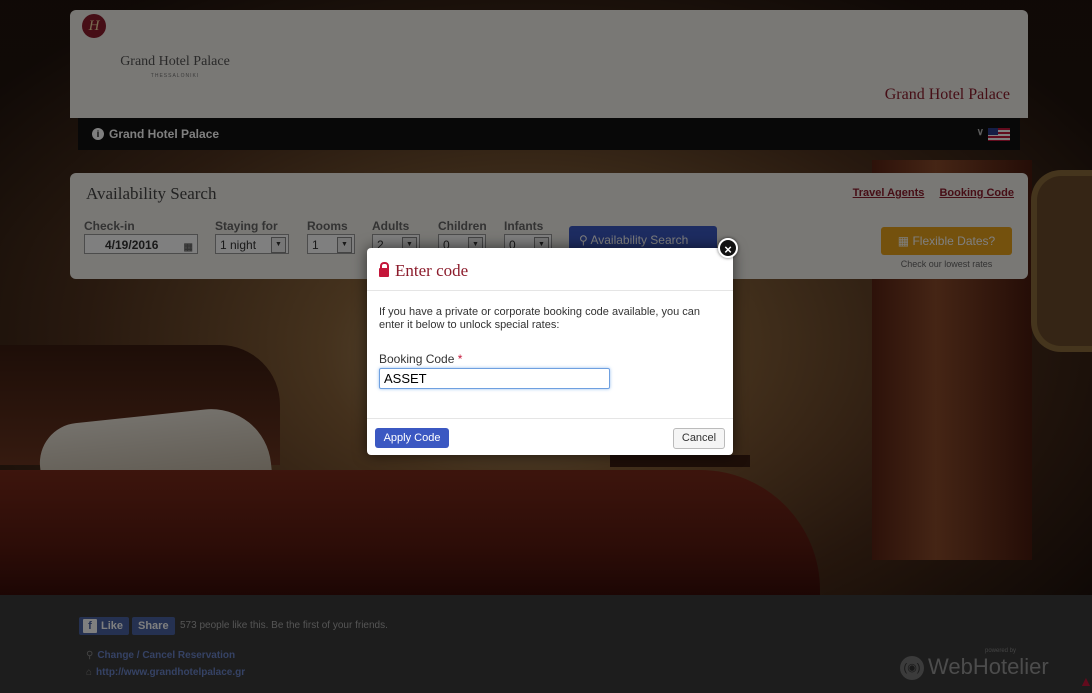  I want to click on unlock-icon, so click(384, 269).